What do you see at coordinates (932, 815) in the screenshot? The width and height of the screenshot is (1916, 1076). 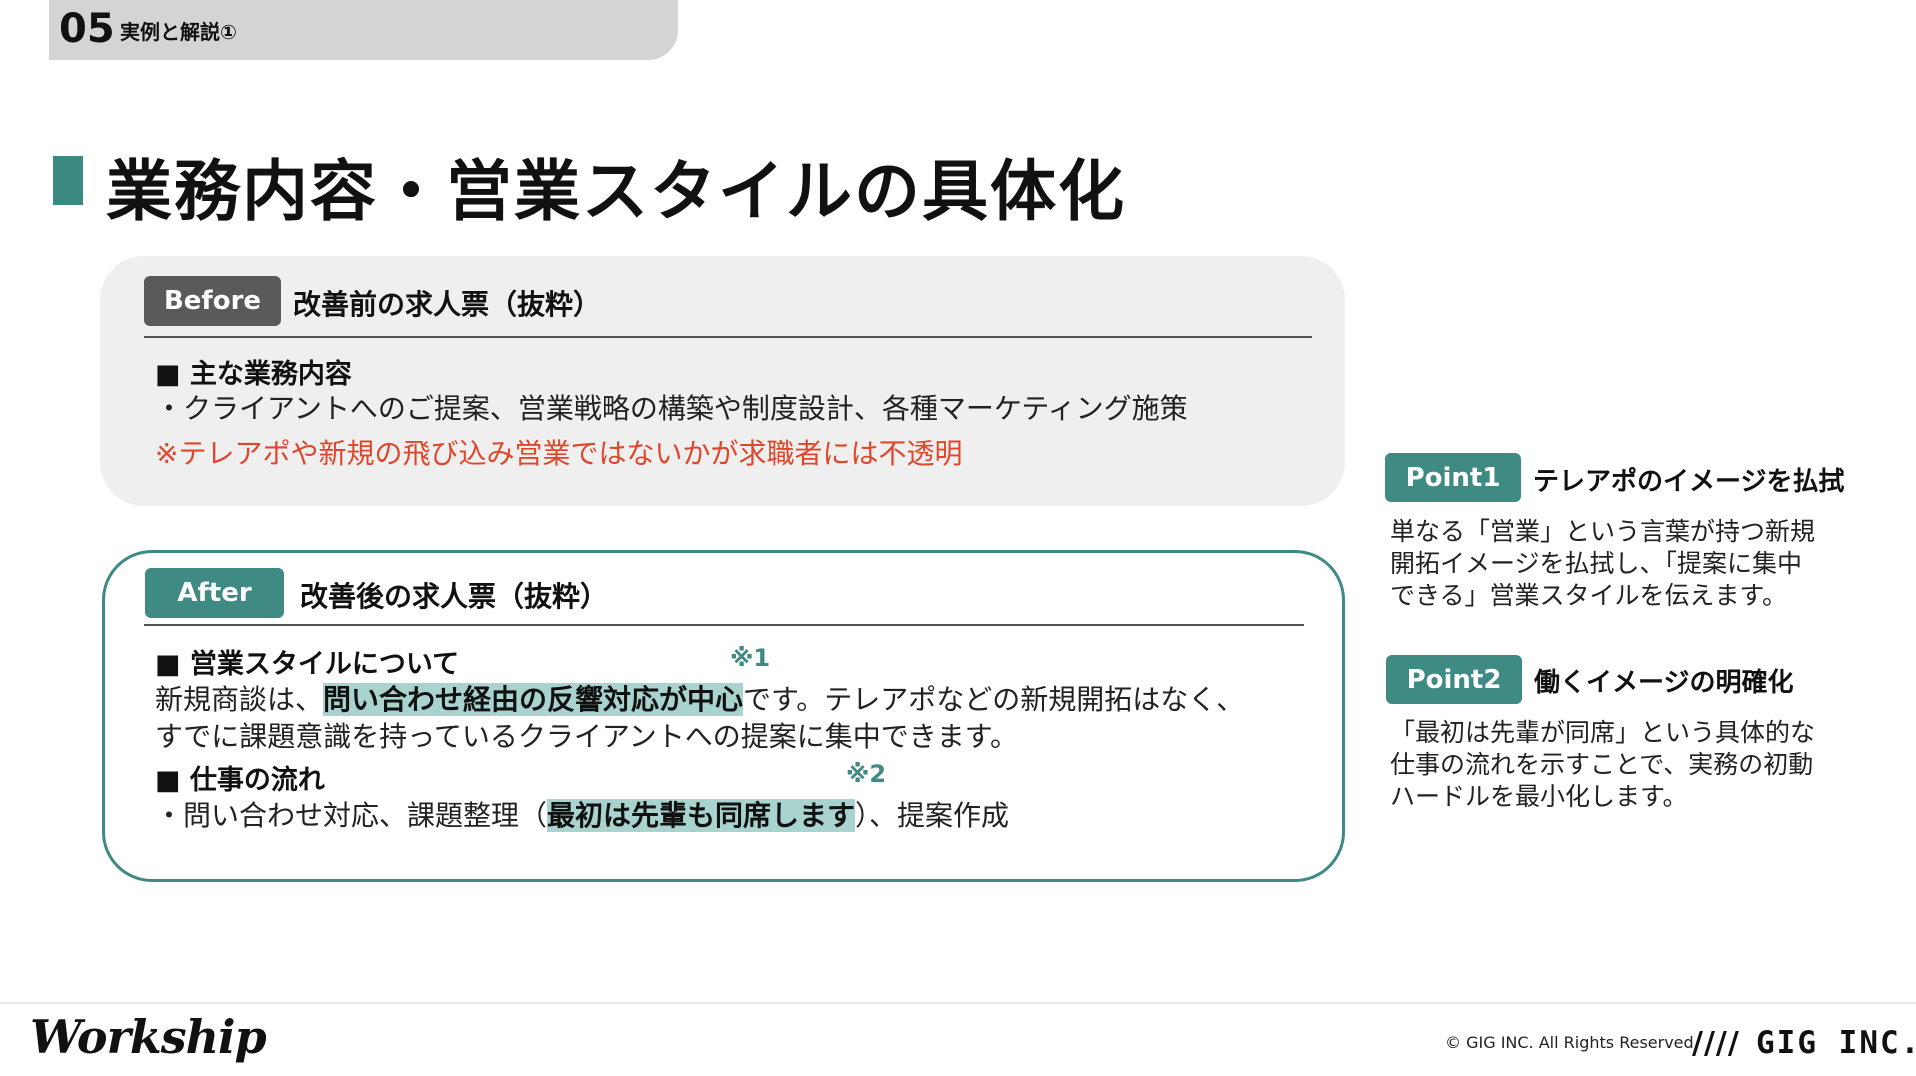 I see `after-line3-post: ）、提案作成` at bounding box center [932, 815].